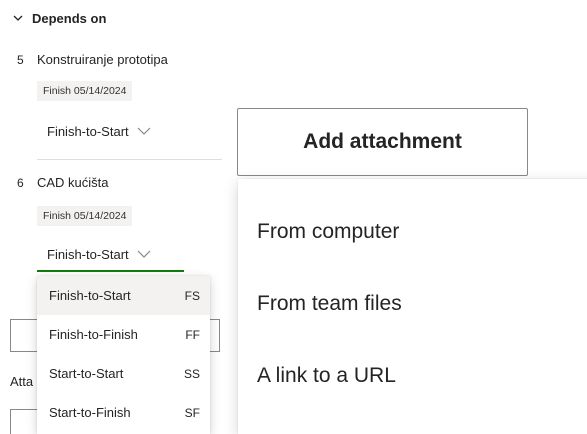 The height and width of the screenshot is (434, 587). What do you see at coordinates (69, 18) in the screenshot?
I see `depends-on-title: Depends on` at bounding box center [69, 18].